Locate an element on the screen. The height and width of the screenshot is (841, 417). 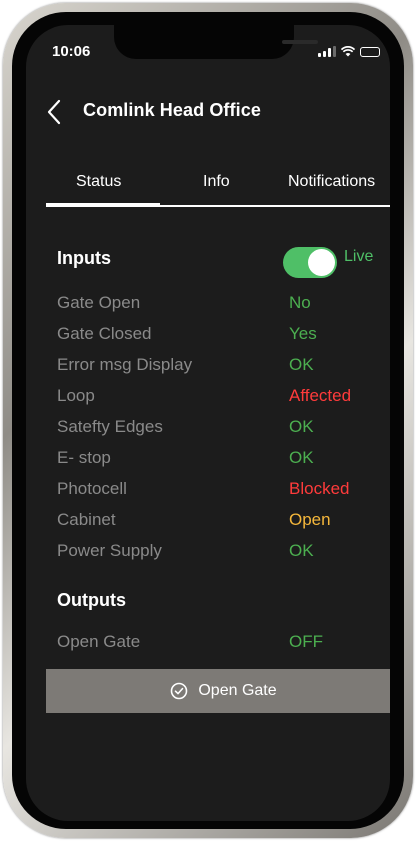
input-value: Blocked is located at coordinates (319, 488).